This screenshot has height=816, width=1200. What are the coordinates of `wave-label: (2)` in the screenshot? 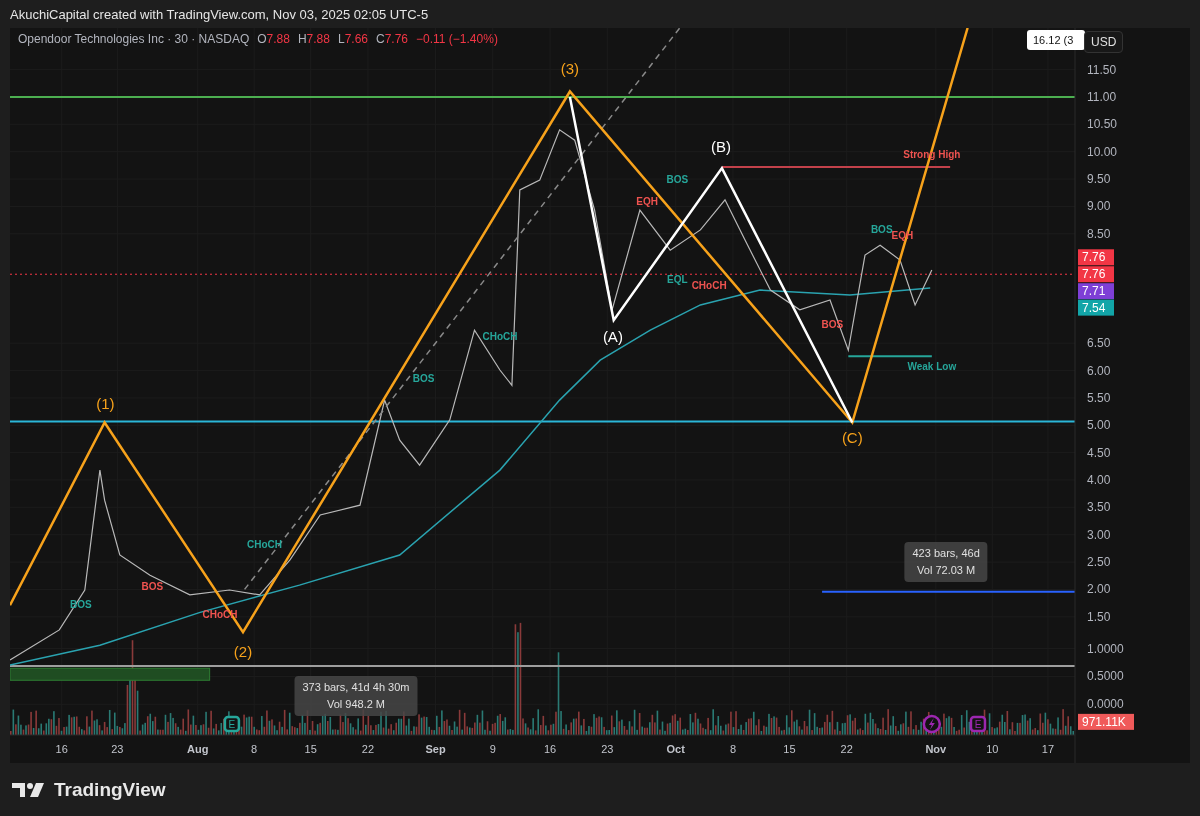 It's located at (243, 652).